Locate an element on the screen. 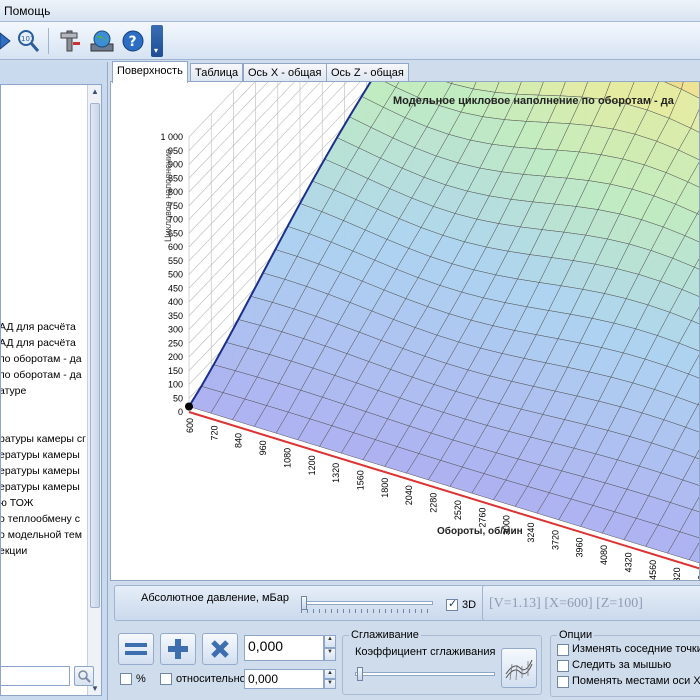  z-tick-label: 500 is located at coordinates (175, 275).